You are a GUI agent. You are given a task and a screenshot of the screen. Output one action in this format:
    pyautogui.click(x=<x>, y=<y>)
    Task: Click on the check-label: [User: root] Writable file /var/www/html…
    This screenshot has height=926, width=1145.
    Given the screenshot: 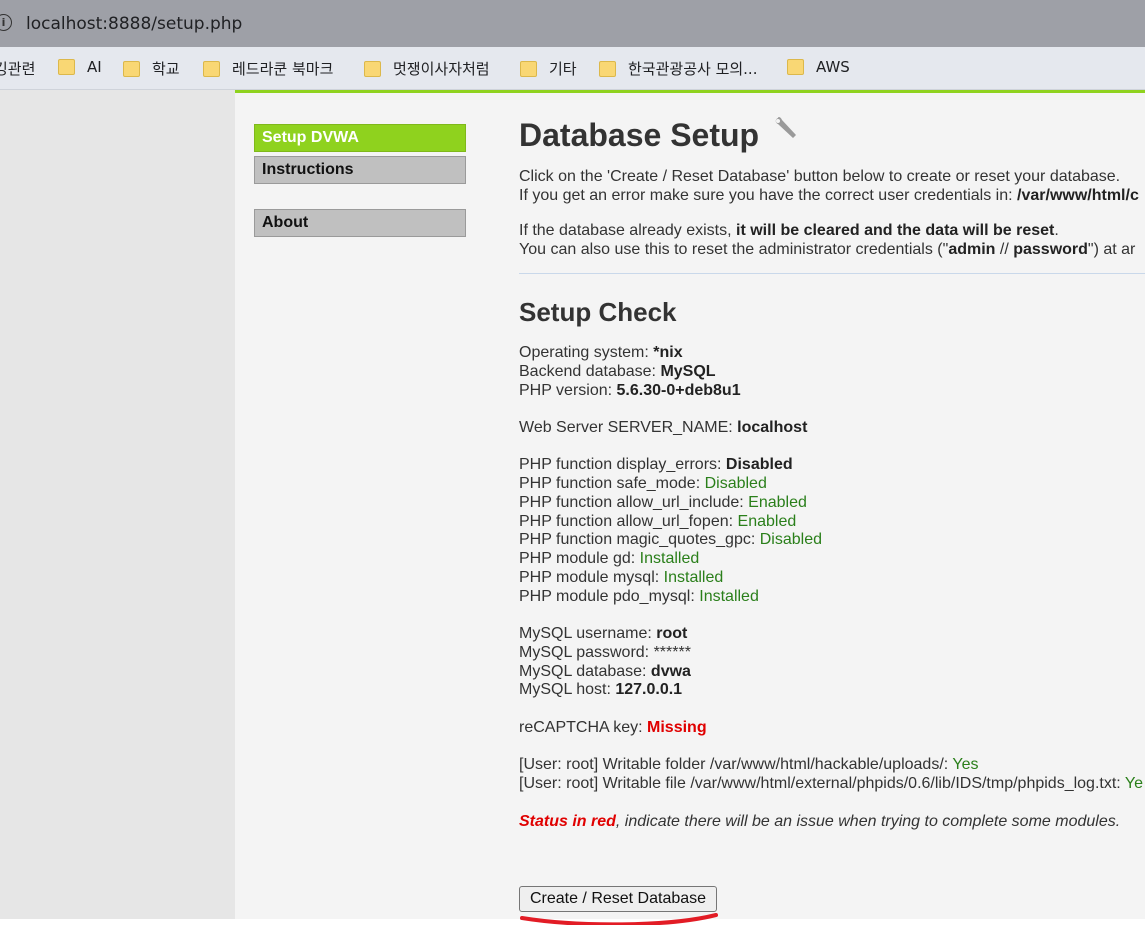 What is the action you would take?
    pyautogui.click(x=822, y=783)
    